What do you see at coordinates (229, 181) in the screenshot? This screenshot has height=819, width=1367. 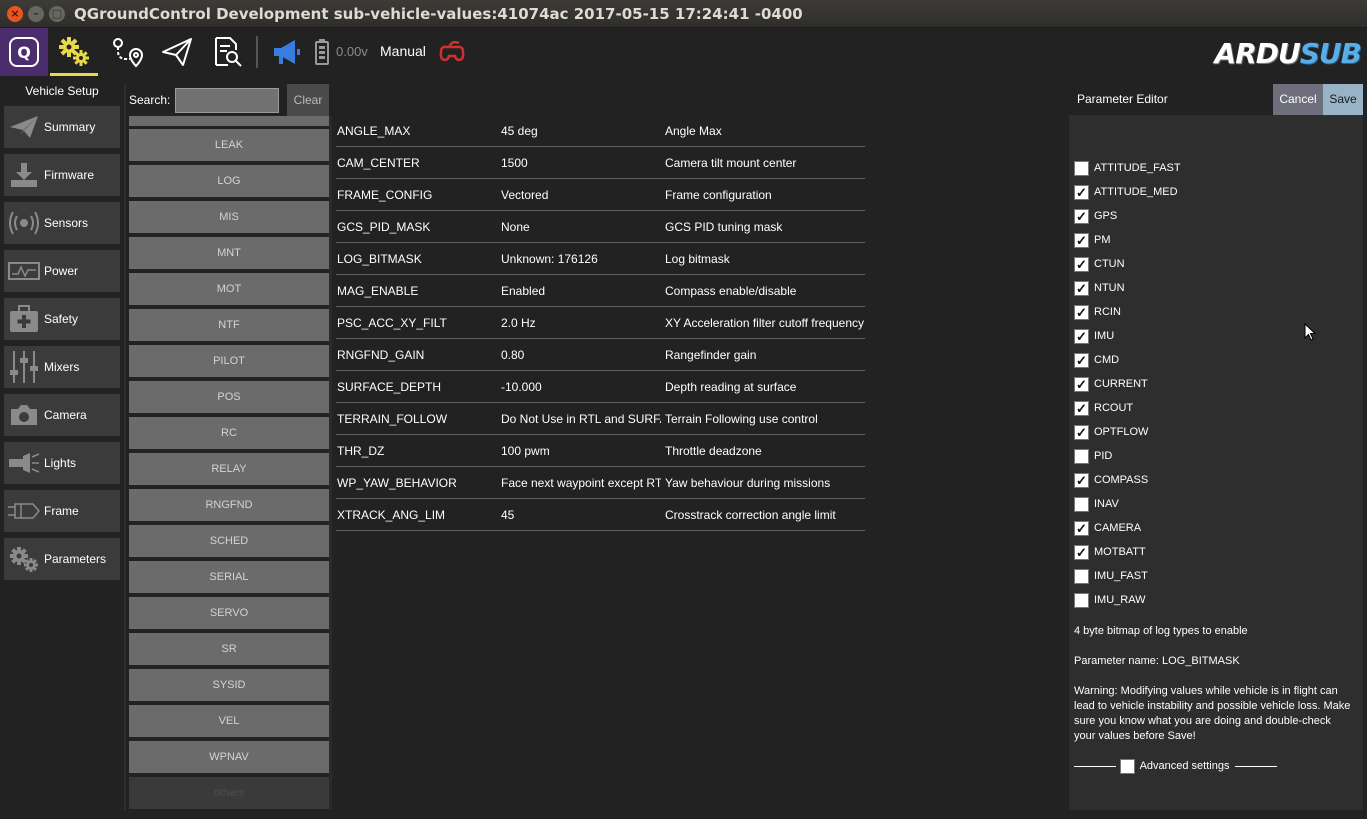 I see `group-button-log: LOG` at bounding box center [229, 181].